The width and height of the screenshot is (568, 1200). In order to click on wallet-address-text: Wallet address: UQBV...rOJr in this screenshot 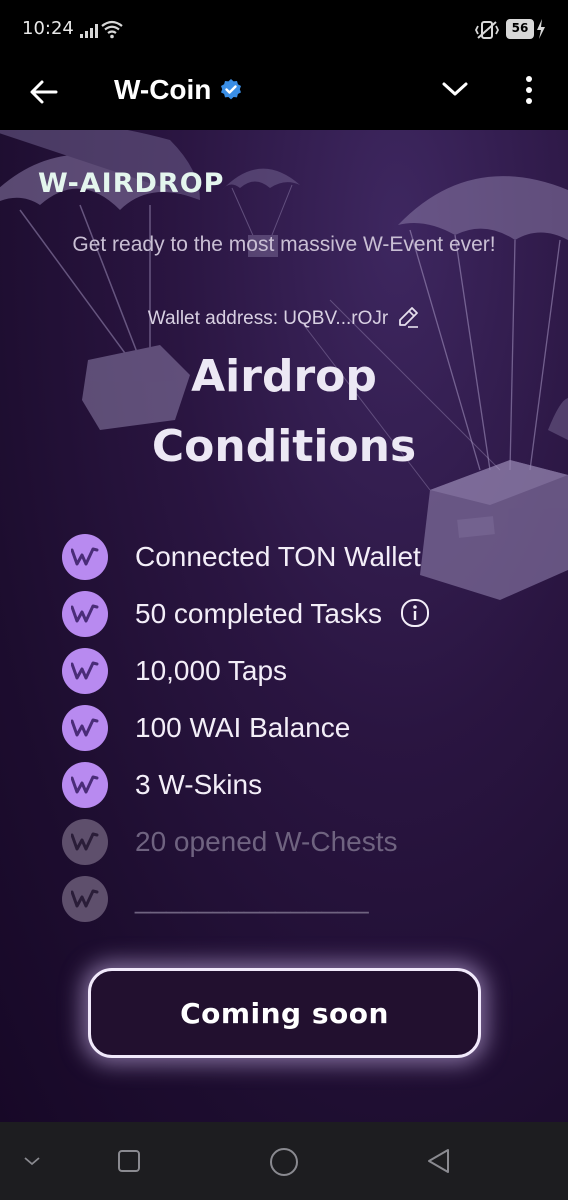, I will do `click(268, 318)`.